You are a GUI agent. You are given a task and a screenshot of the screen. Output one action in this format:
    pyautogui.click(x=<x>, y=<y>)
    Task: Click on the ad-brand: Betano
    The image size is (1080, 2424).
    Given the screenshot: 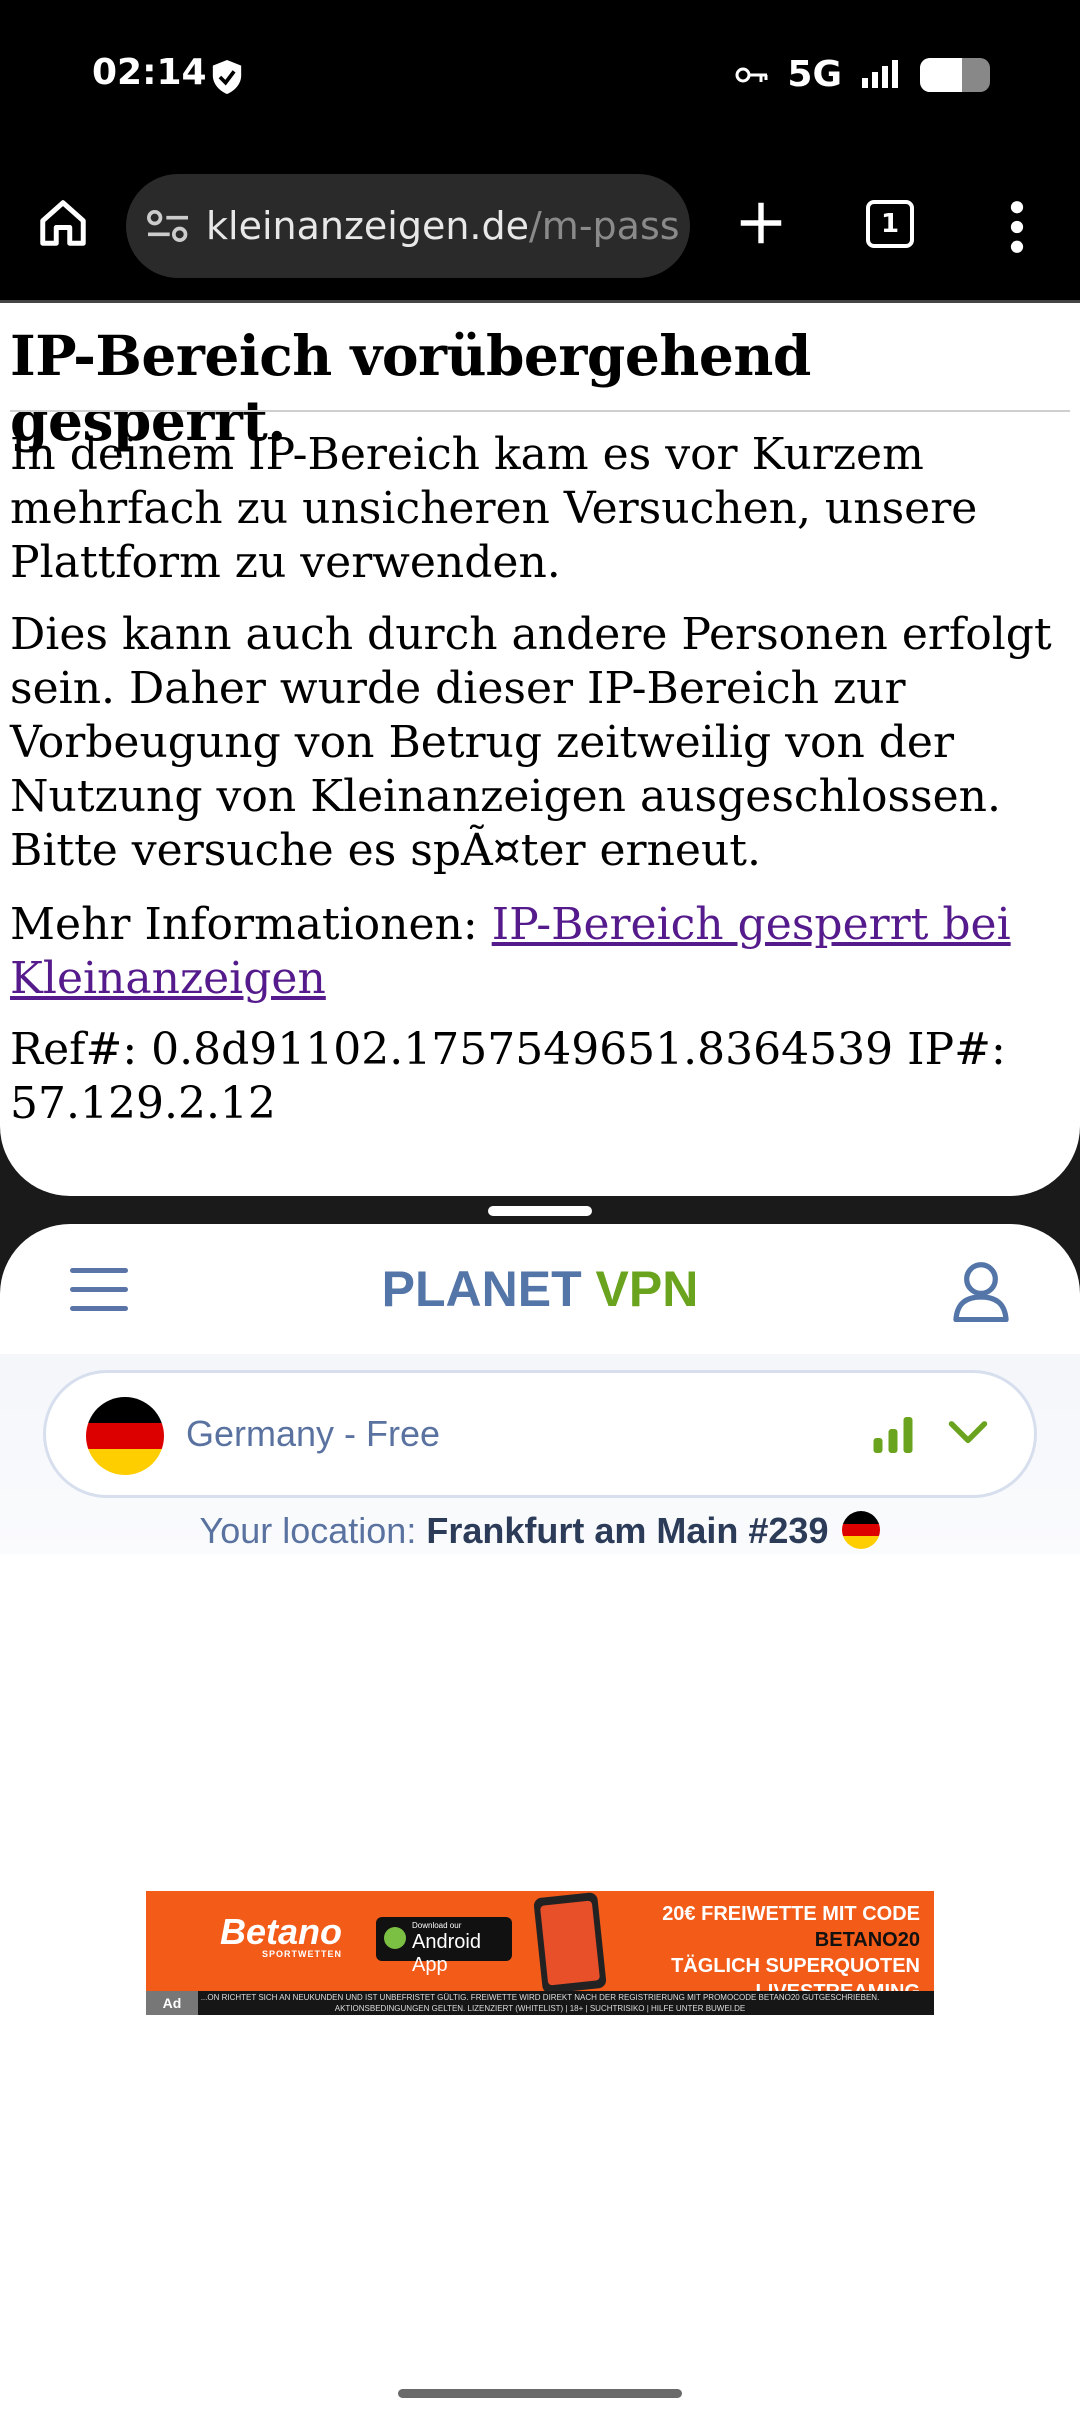 What is the action you would take?
    pyautogui.click(x=281, y=1931)
    